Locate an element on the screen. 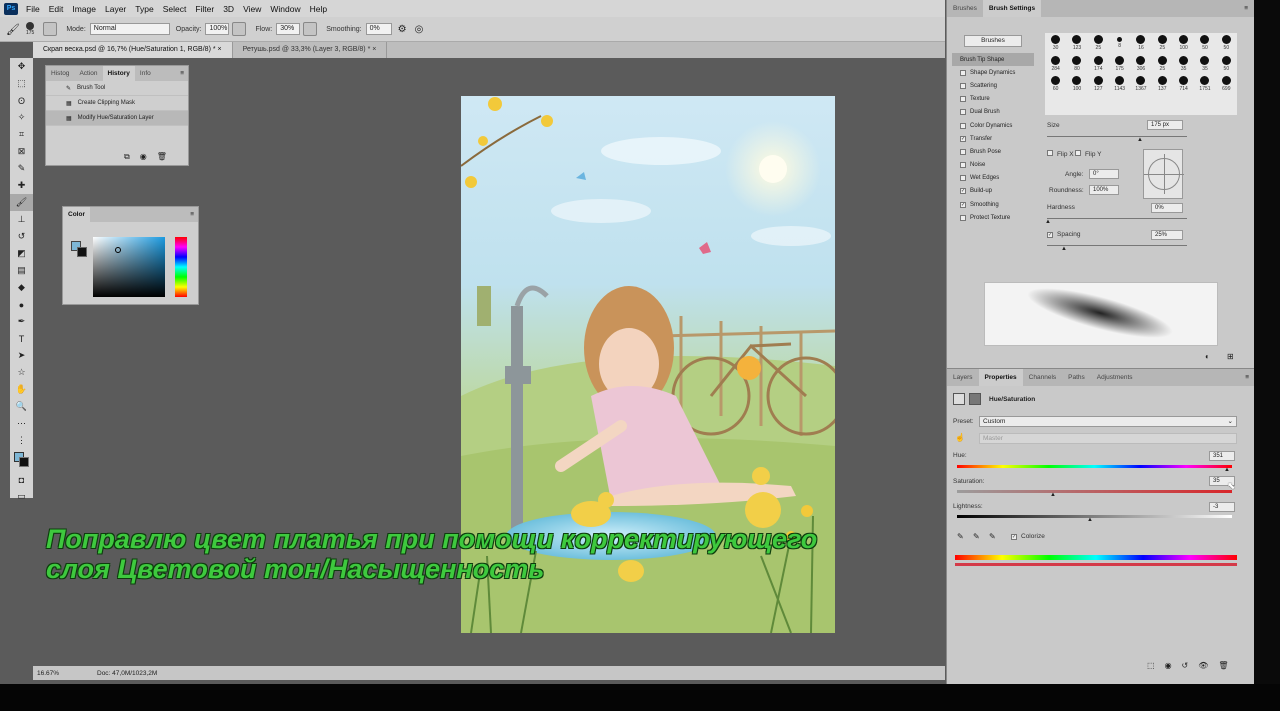 This screenshot has height=711, width=1280. dodge-icon: ● is located at coordinates (21, 304).